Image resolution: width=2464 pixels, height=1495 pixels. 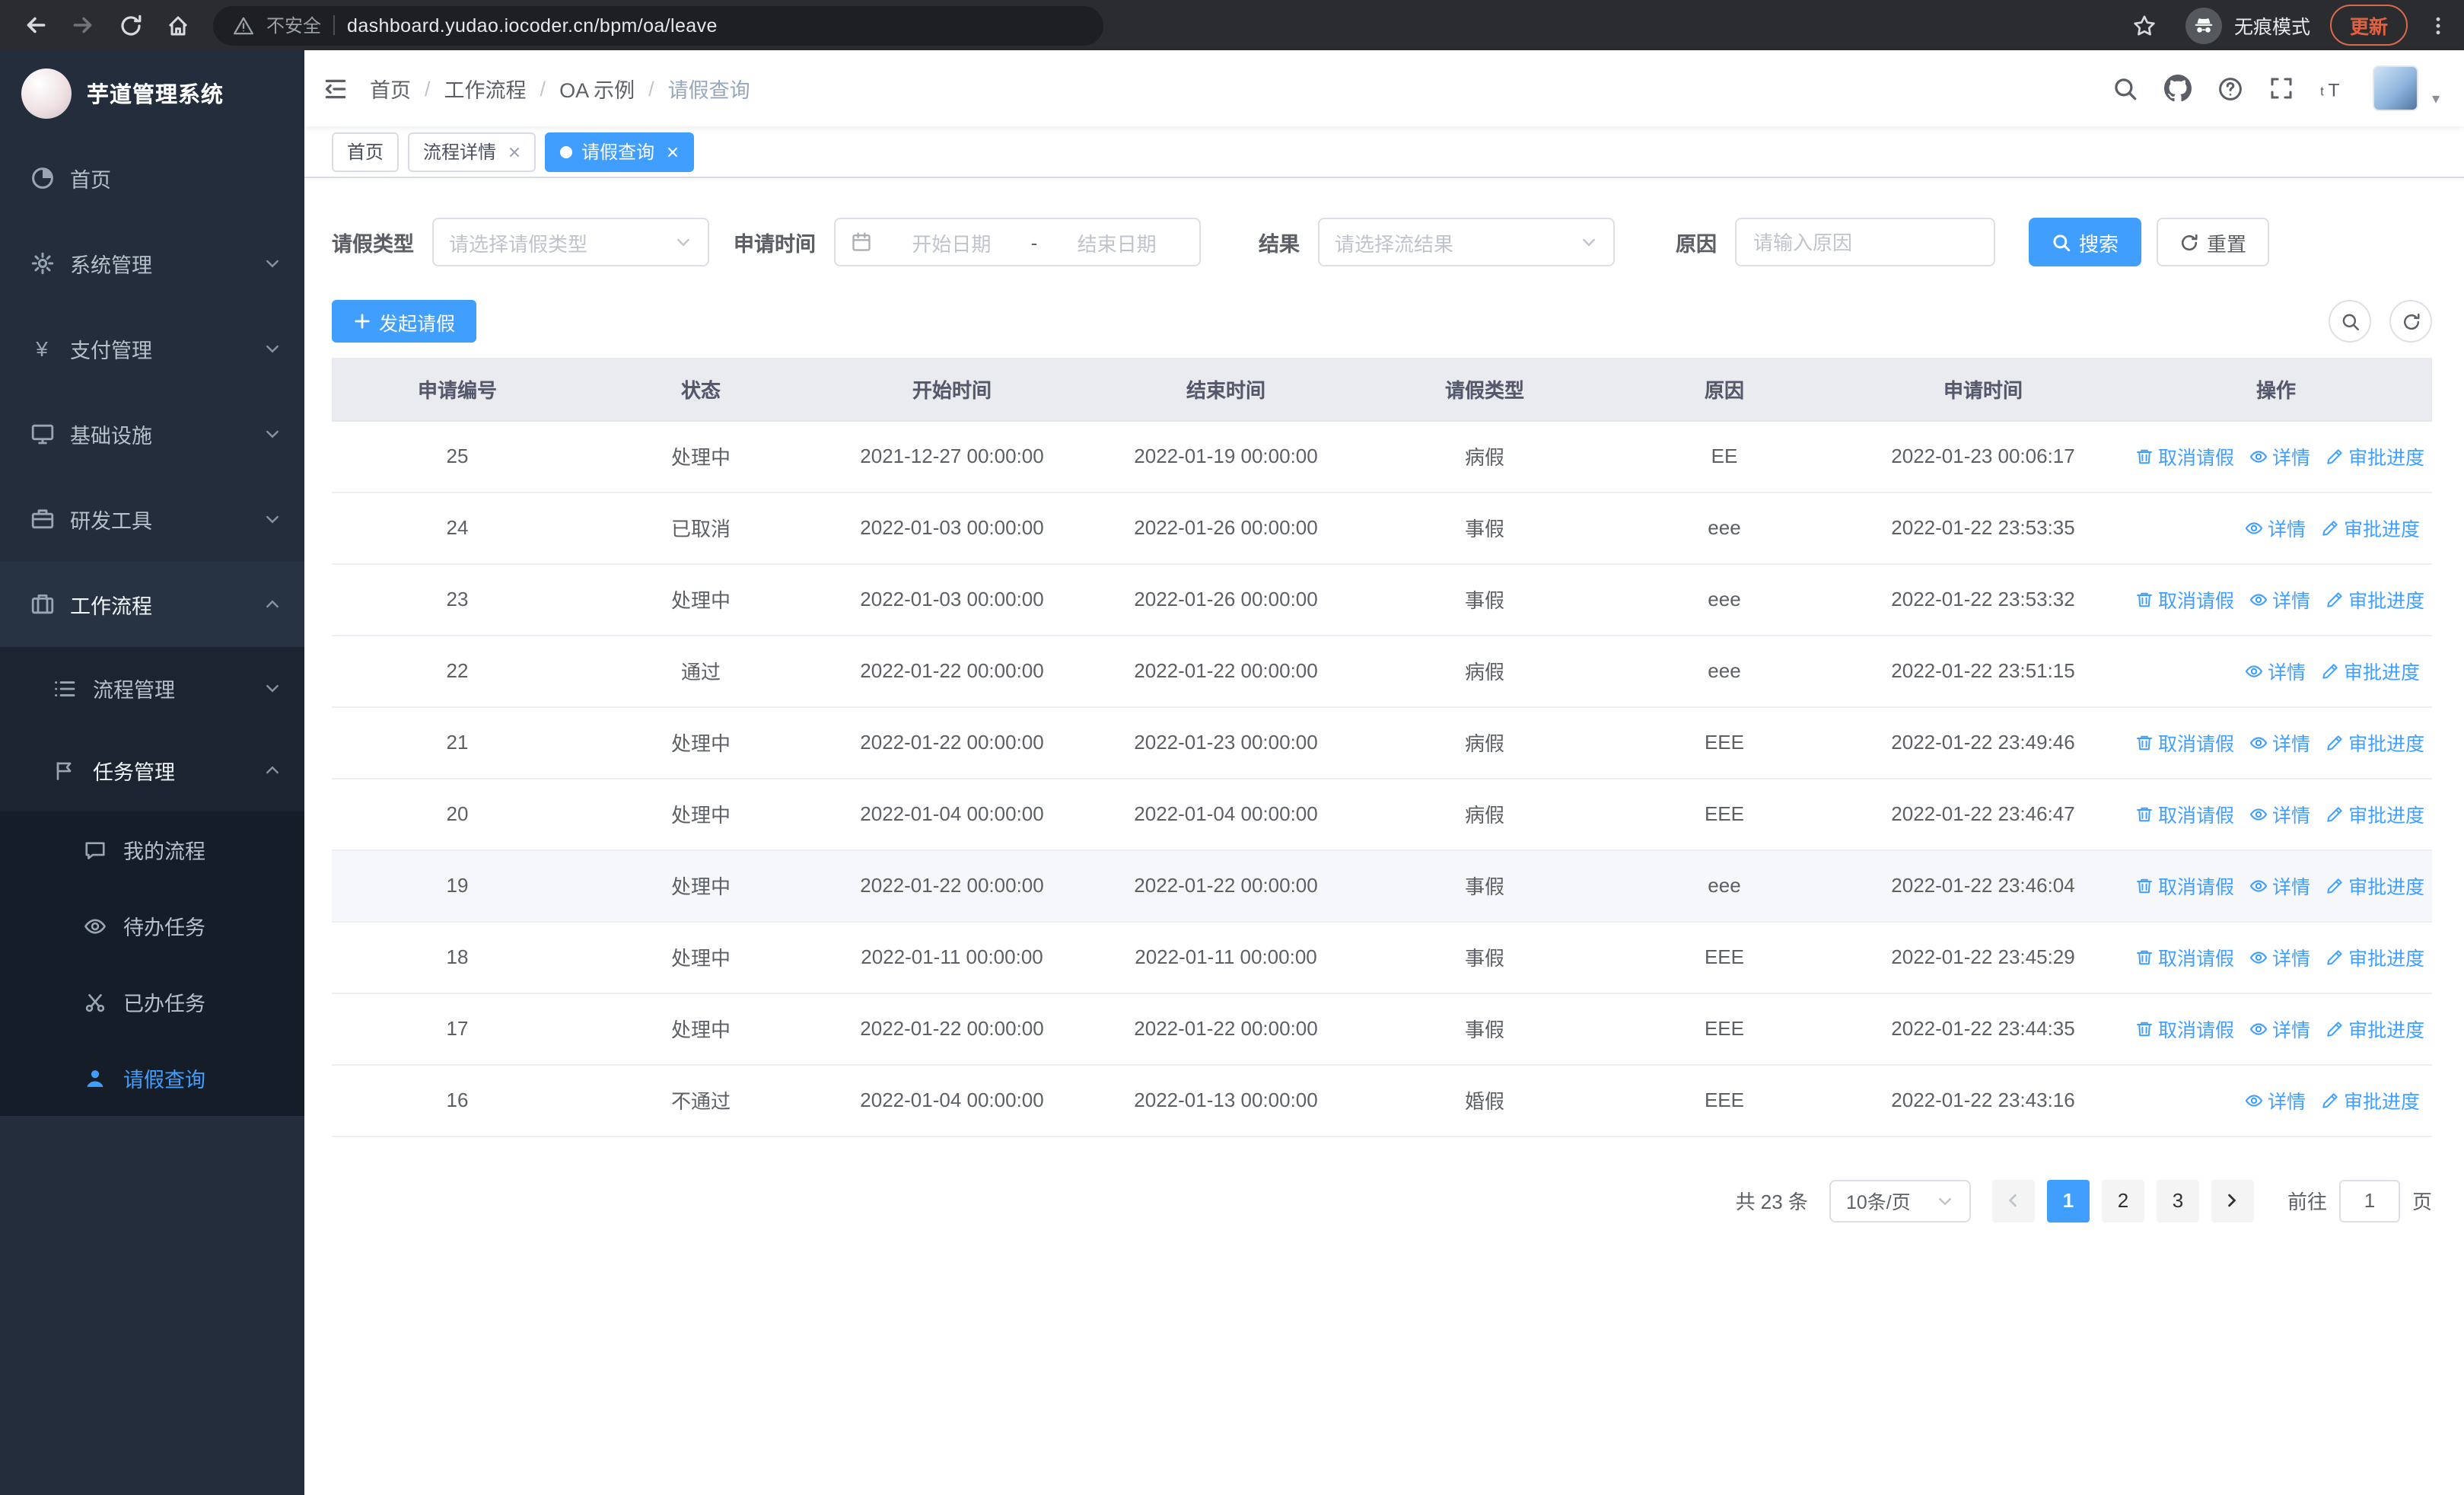 I want to click on cell-reason: EEE, so click(x=1724, y=742).